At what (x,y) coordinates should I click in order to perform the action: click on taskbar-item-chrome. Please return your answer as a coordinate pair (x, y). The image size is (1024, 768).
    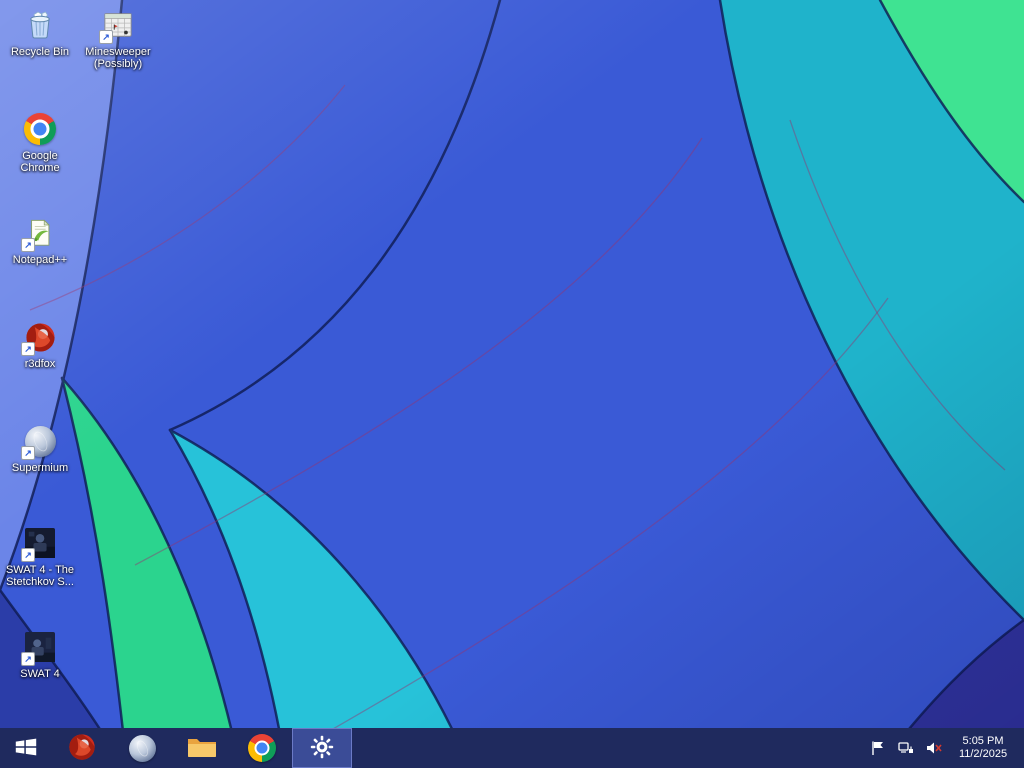
    Looking at the image, I should click on (262, 748).